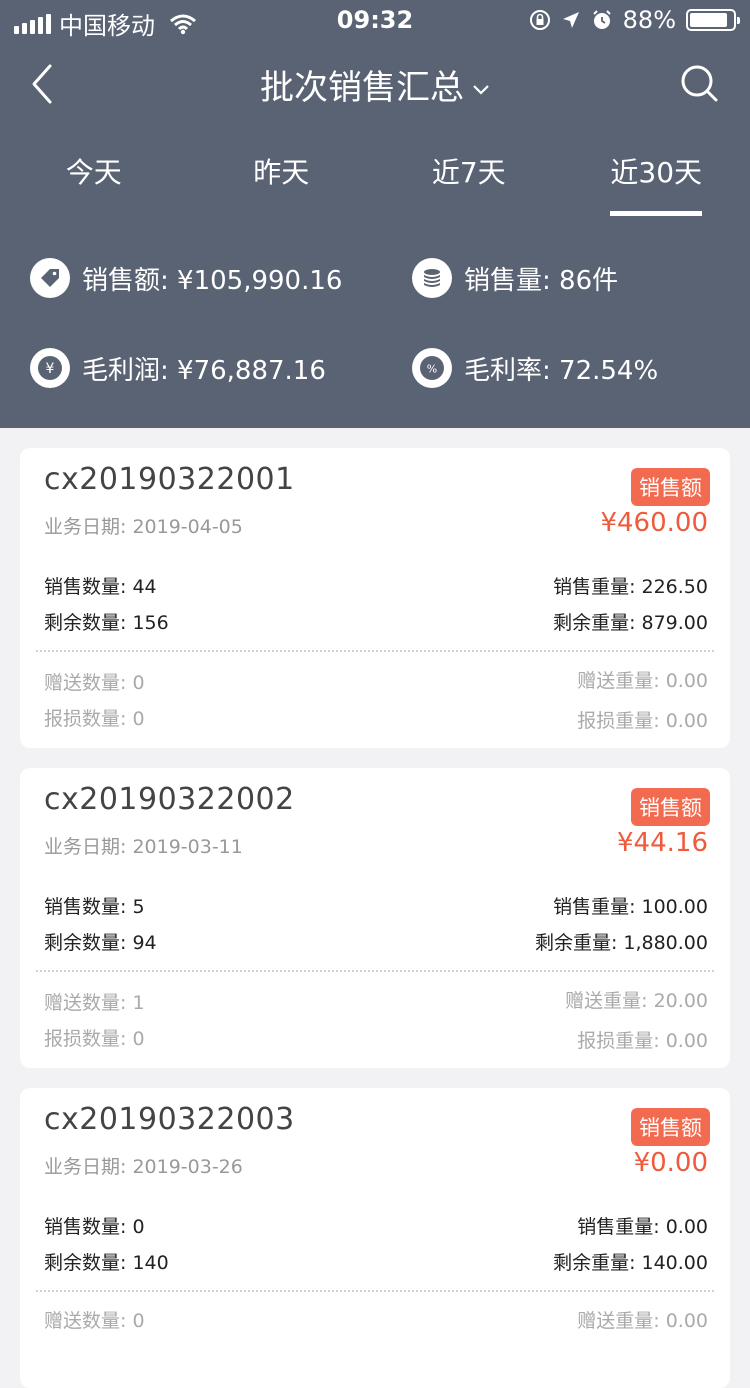 The image size is (750, 1388). Describe the element at coordinates (362, 88) in the screenshot. I see `page-title-text: 批次销售汇总` at that location.